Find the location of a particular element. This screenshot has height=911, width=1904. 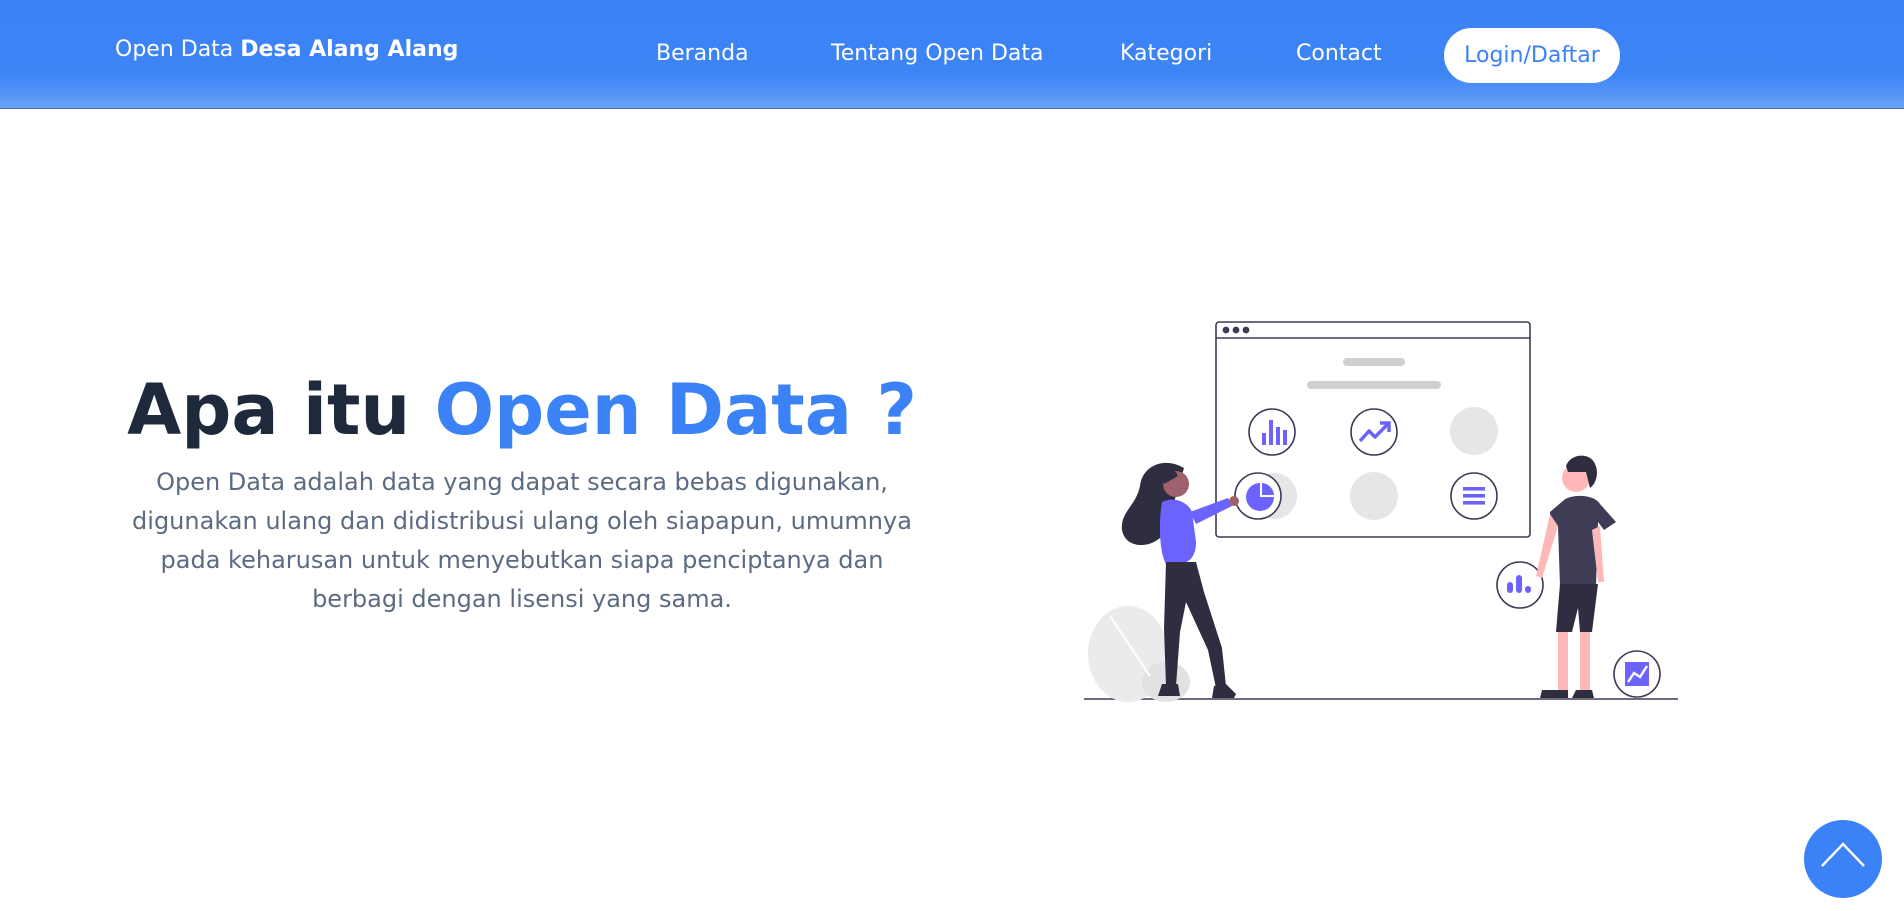

dashboard-window is located at coordinates (1373, 429).